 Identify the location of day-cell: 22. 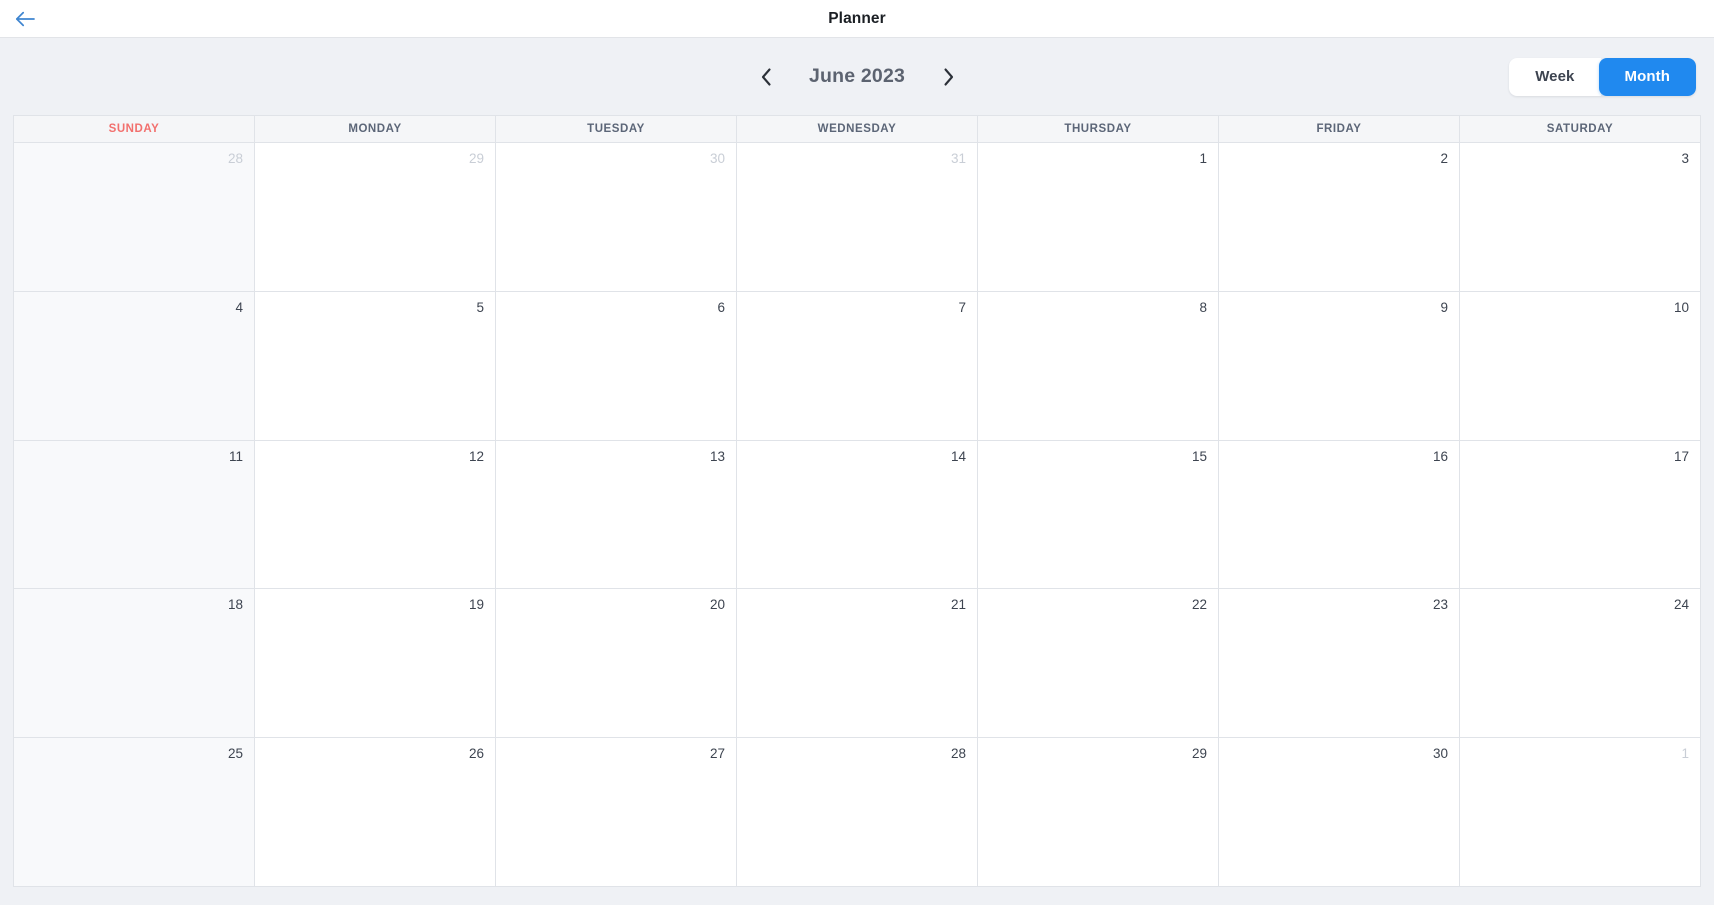
(1098, 664).